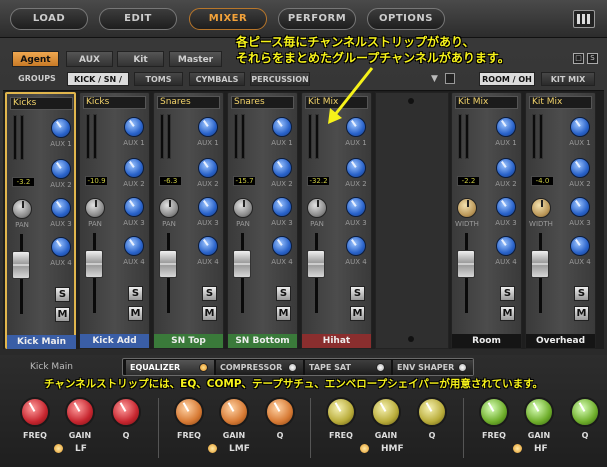 Image resolution: width=607 pixels, height=467 pixels. Describe the element at coordinates (584, 19) in the screenshot. I see `keyboard-icon` at that location.